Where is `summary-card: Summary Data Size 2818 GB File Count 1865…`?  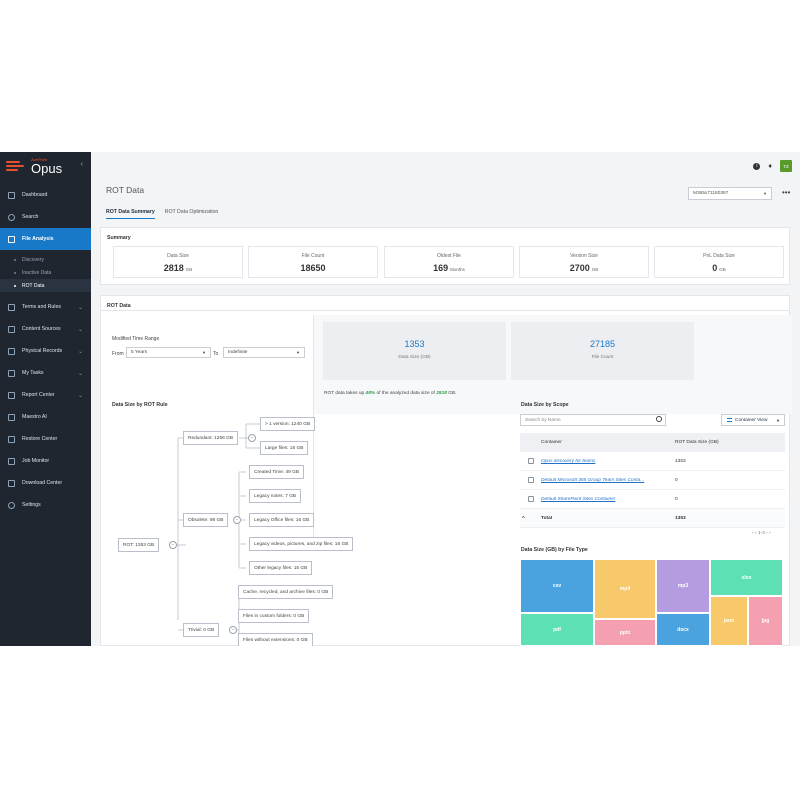 summary-card: Summary Data Size 2818 GB File Count 1865… is located at coordinates (445, 256).